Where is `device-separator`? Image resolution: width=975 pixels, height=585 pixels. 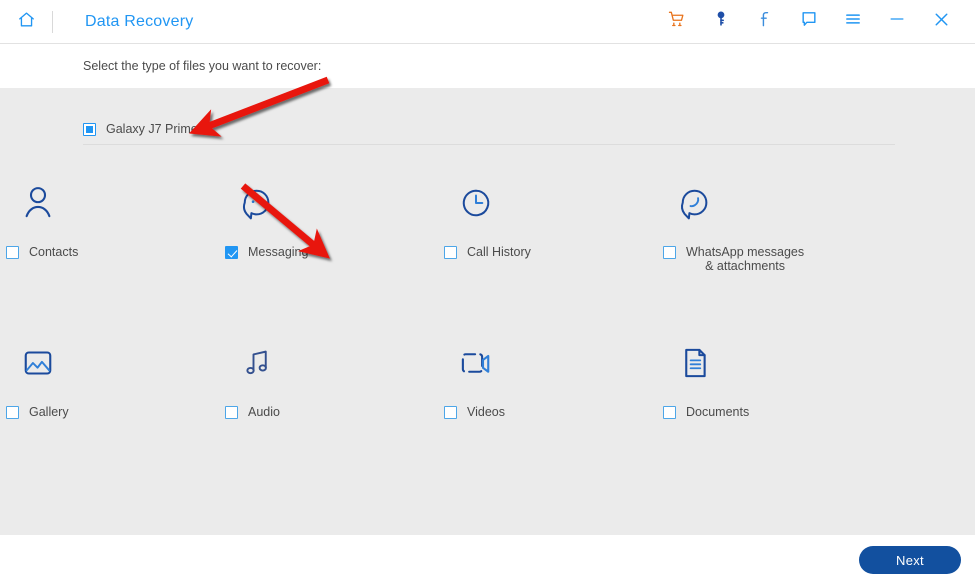
device-separator is located at coordinates (489, 144).